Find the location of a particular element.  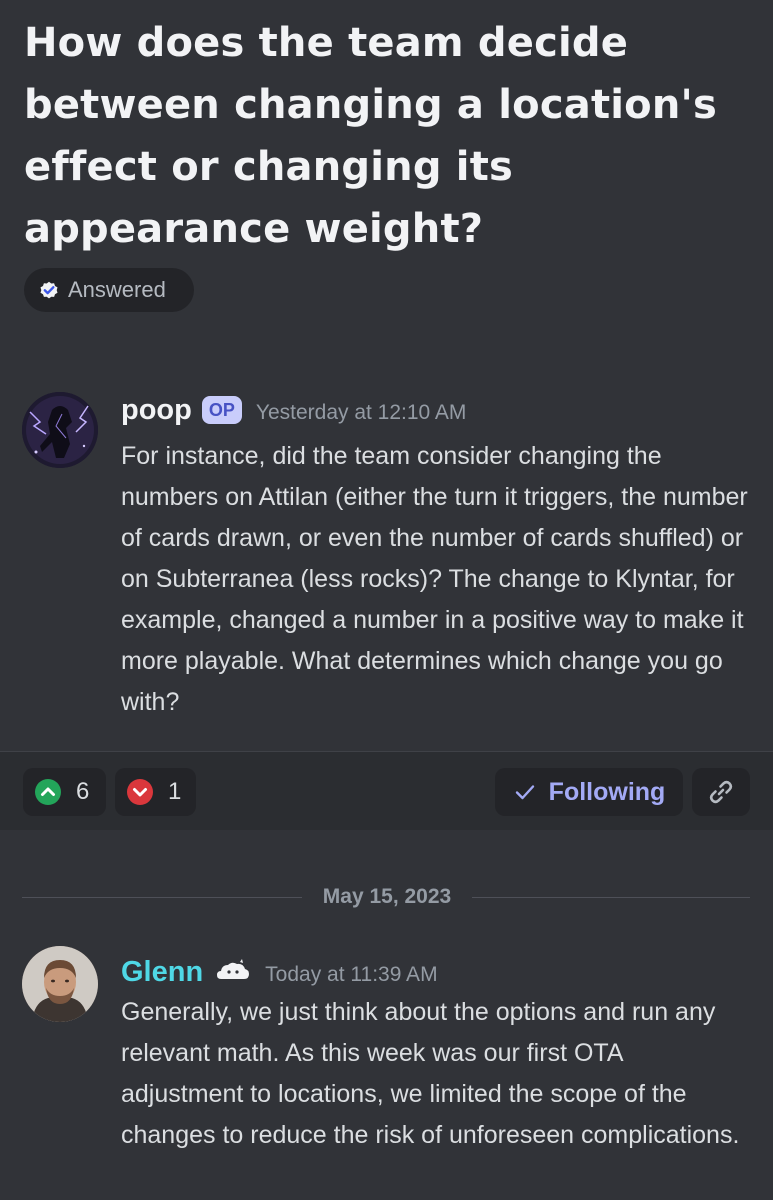

upvote-count: 6 is located at coordinates (83, 791).